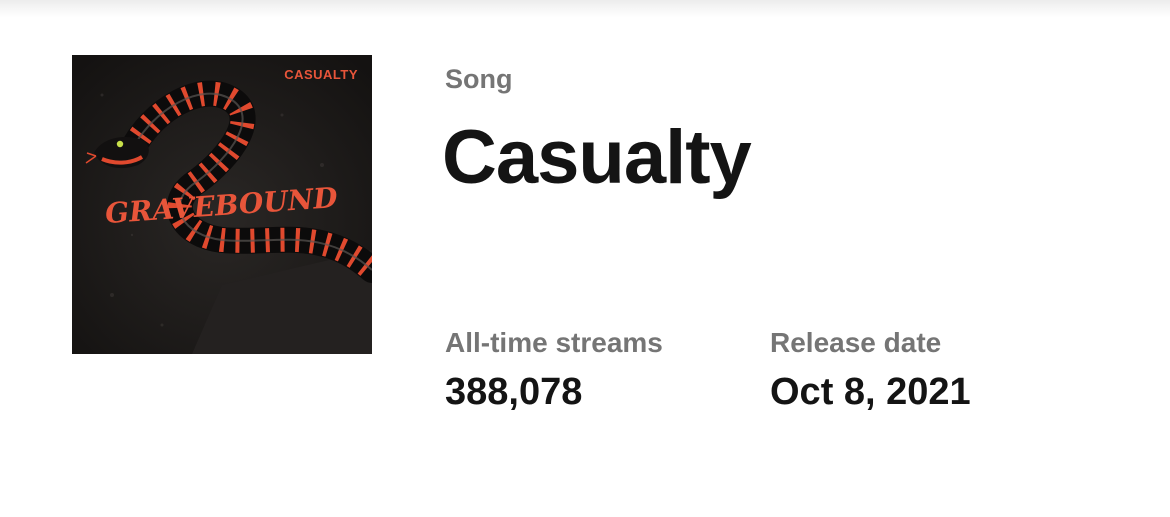 This screenshot has width=1170, height=517. What do you see at coordinates (585, 9) in the screenshot?
I see `top-shadow` at bounding box center [585, 9].